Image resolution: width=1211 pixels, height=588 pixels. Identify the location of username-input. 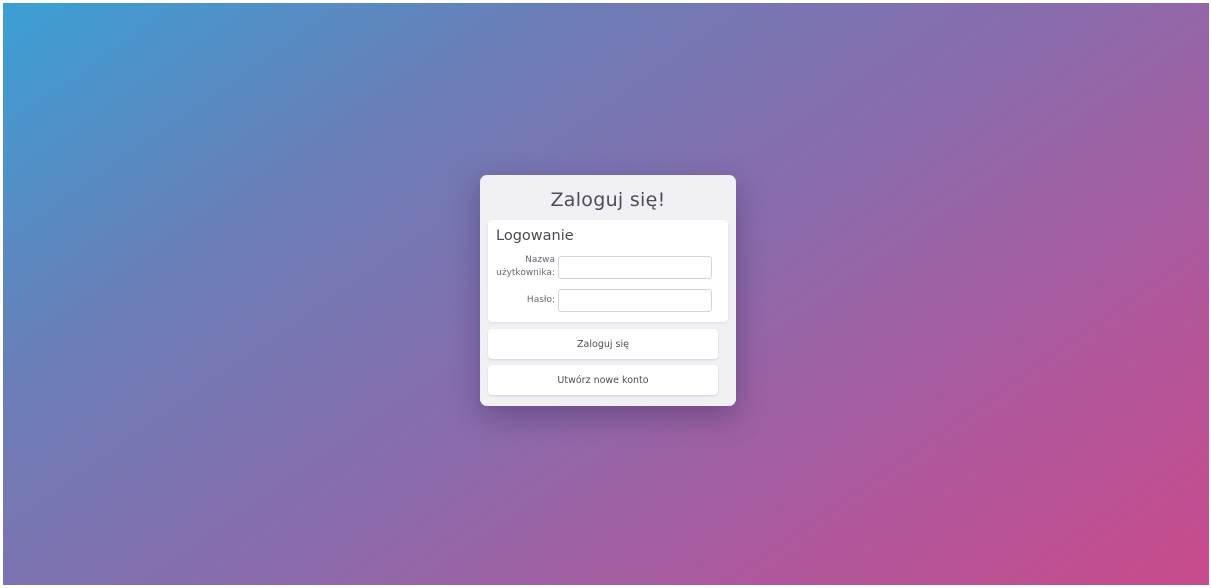
(635, 267).